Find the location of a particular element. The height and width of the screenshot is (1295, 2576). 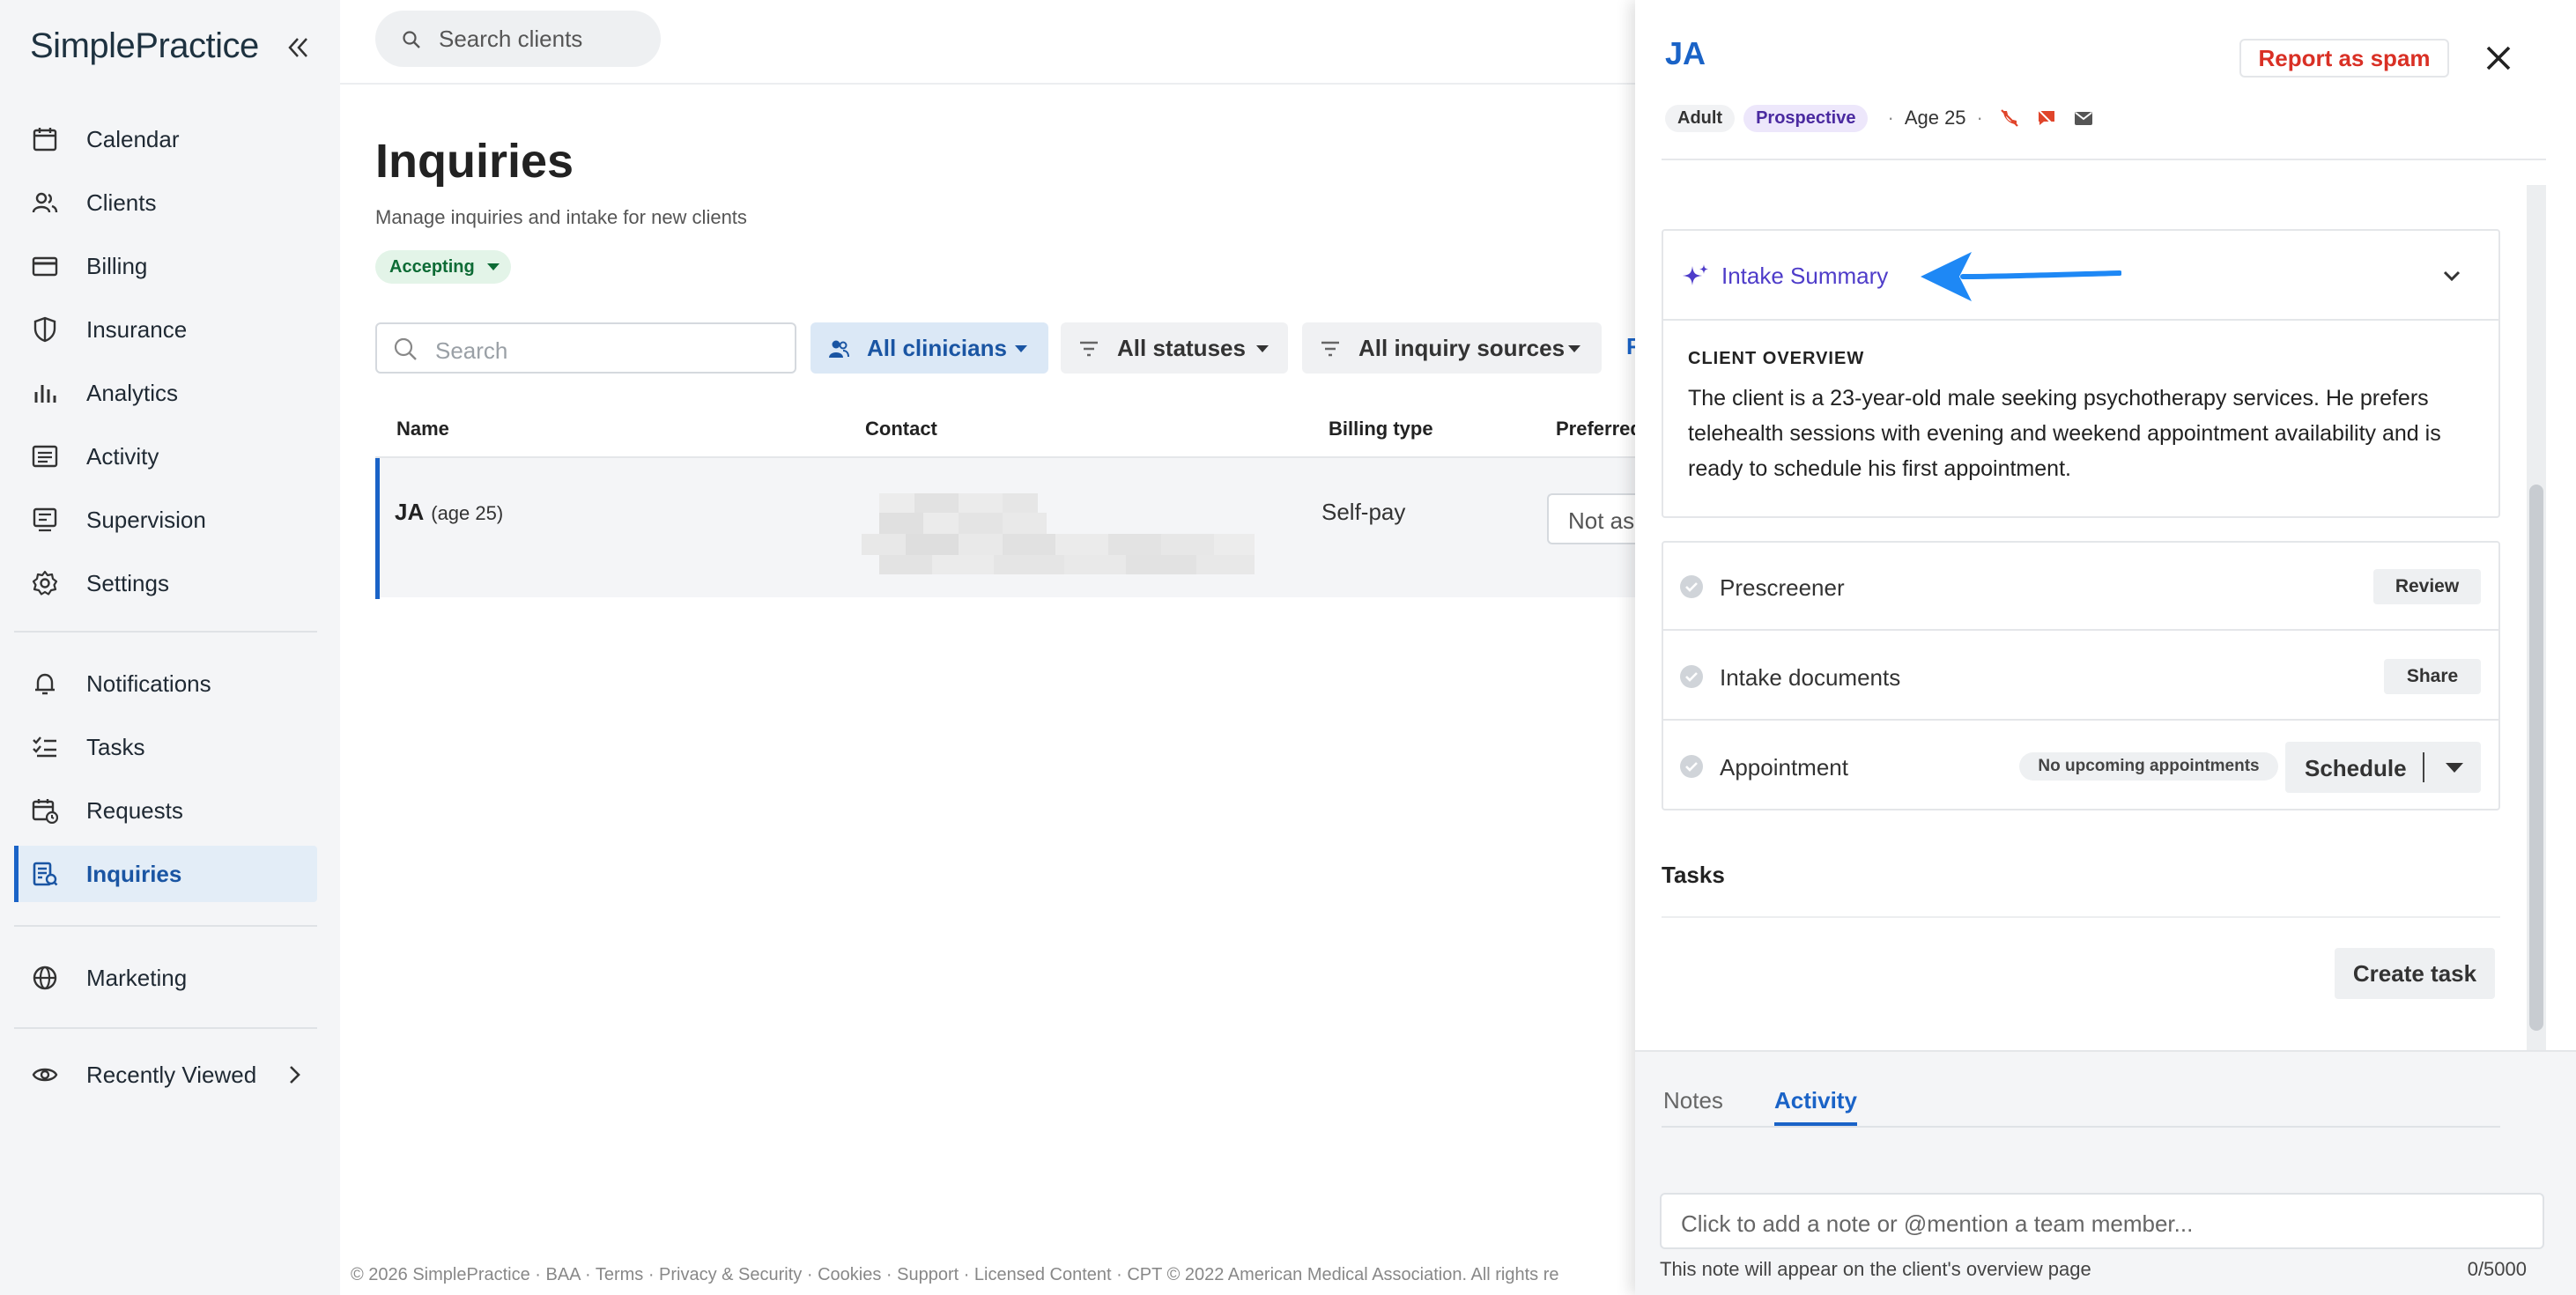

sidebar-item-label: Marketing is located at coordinates (137, 977).